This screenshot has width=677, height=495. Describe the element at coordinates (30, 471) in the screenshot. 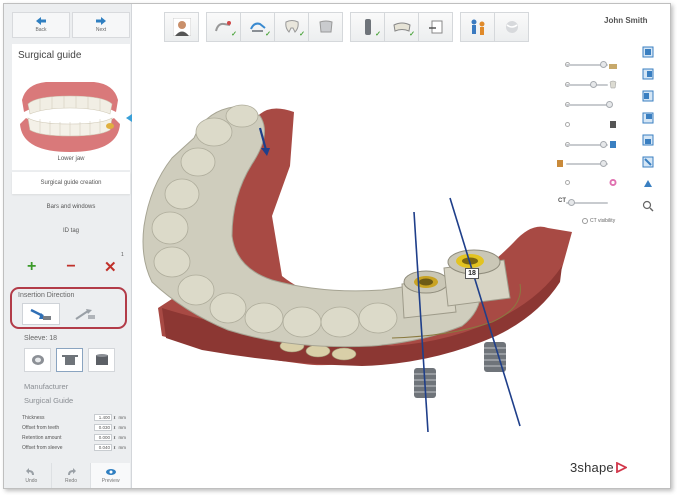

I see `undo-icon` at that location.